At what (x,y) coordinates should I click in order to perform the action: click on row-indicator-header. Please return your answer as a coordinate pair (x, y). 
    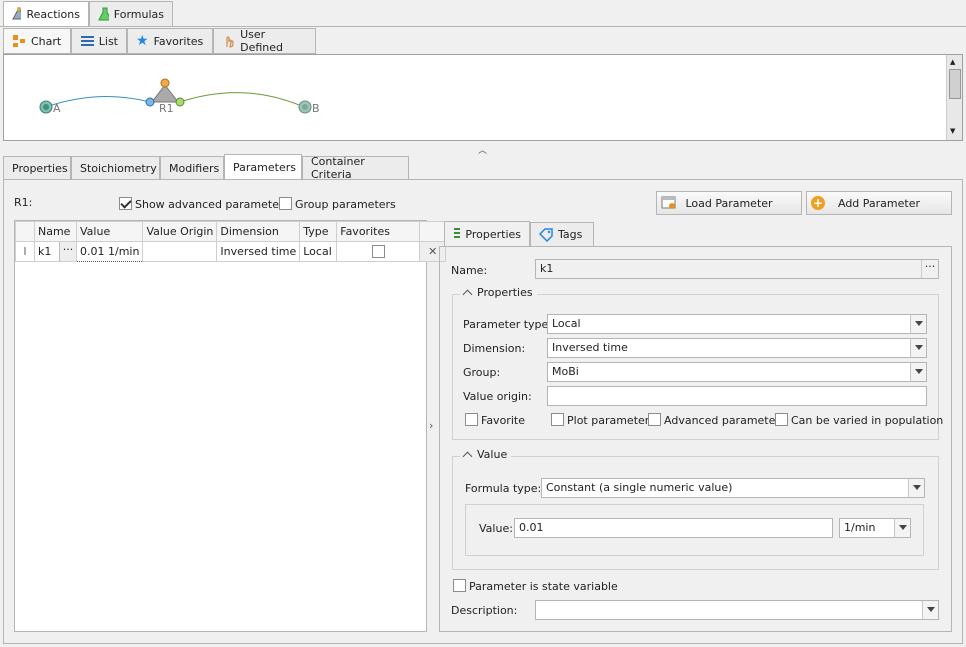
    Looking at the image, I should click on (25, 231).